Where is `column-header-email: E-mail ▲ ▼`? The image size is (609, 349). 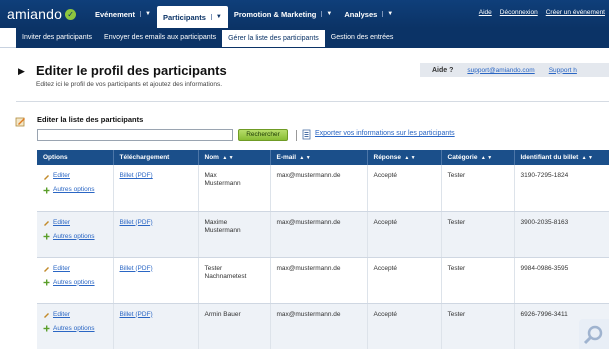
column-header-email: E-mail ▲ ▼ is located at coordinates (319, 157).